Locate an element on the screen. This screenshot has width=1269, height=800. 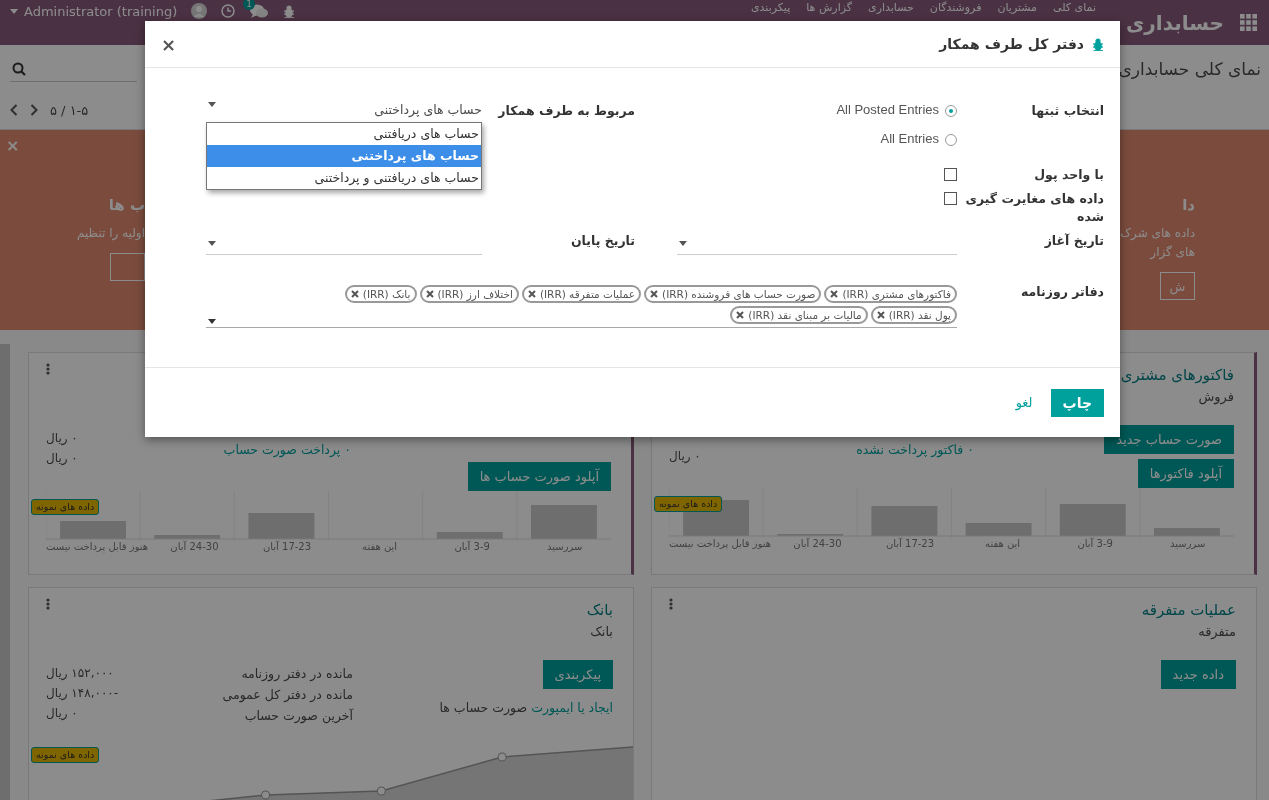
card-subtitle: فروش is located at coordinates (1216, 397).